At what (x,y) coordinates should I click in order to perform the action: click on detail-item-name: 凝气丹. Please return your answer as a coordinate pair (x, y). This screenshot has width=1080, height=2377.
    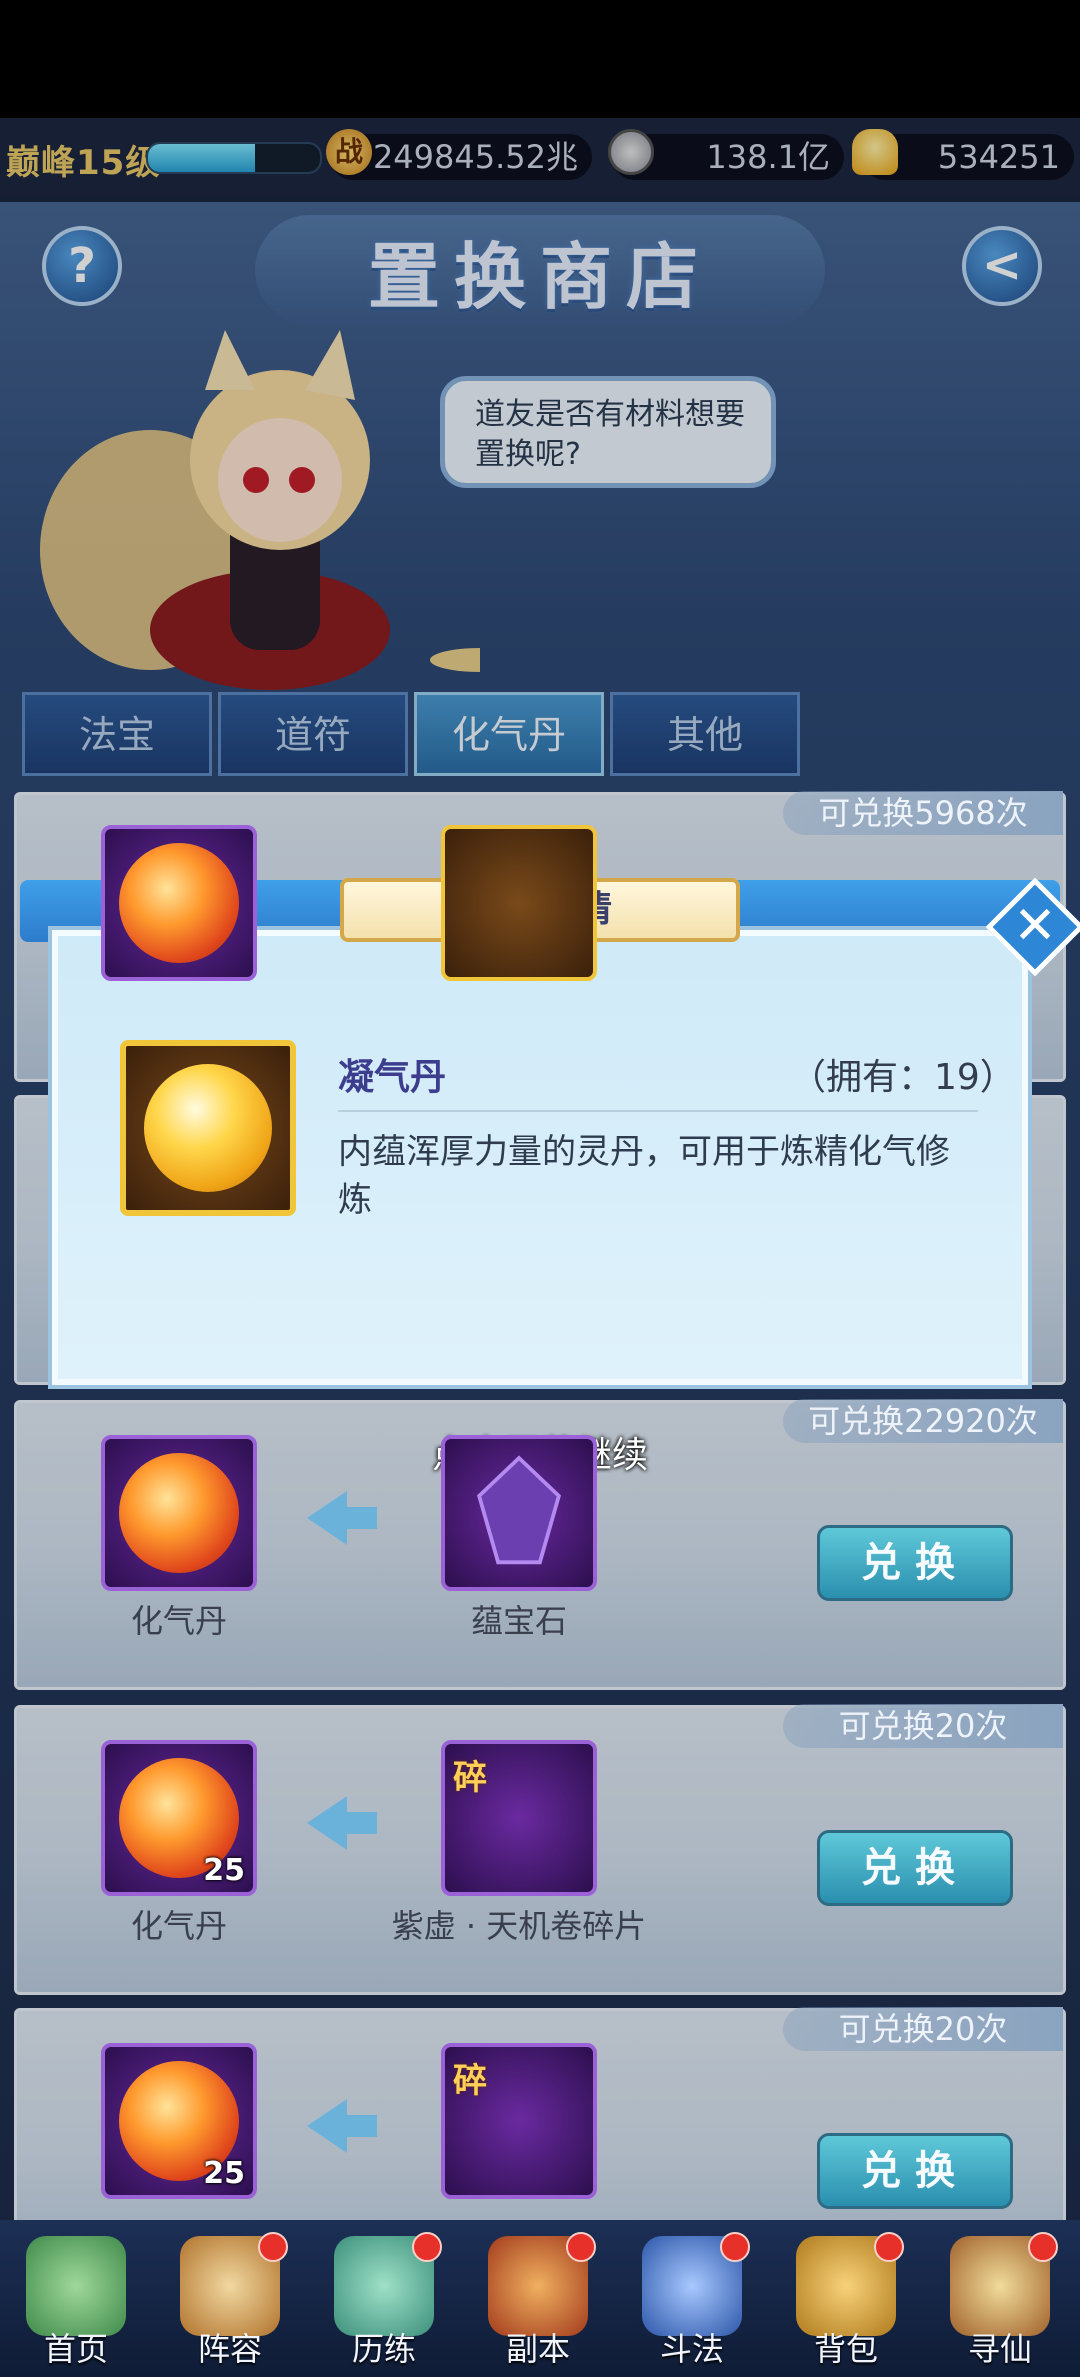
    Looking at the image, I should click on (392, 1077).